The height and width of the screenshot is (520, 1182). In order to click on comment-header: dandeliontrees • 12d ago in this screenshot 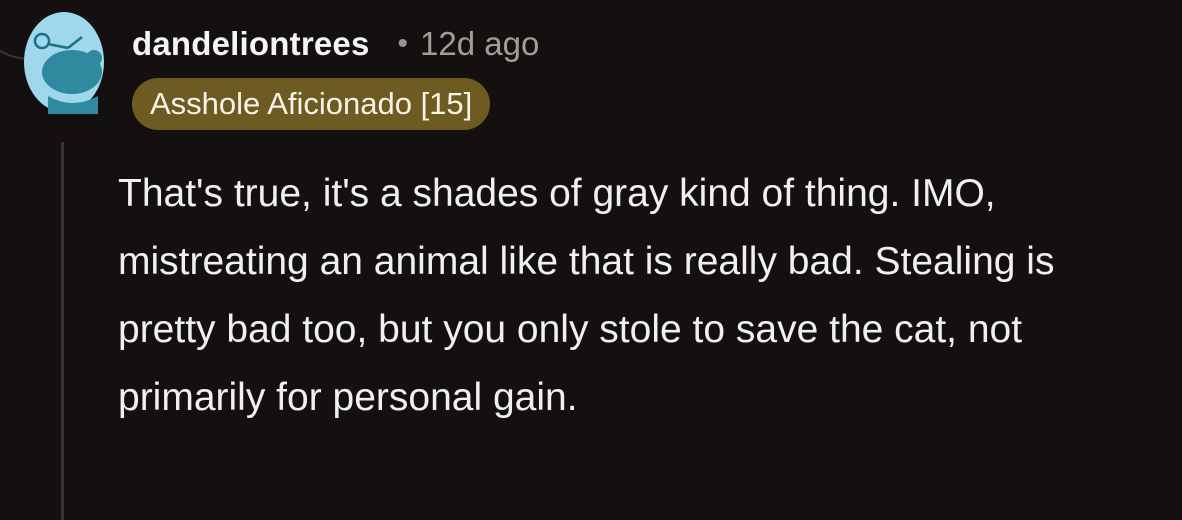, I will do `click(335, 44)`.